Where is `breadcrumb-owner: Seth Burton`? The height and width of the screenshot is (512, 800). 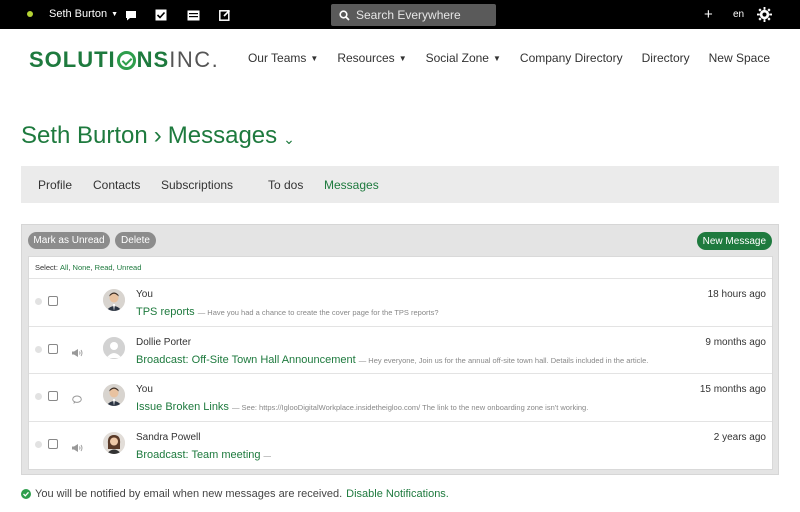 breadcrumb-owner: Seth Burton is located at coordinates (84, 136).